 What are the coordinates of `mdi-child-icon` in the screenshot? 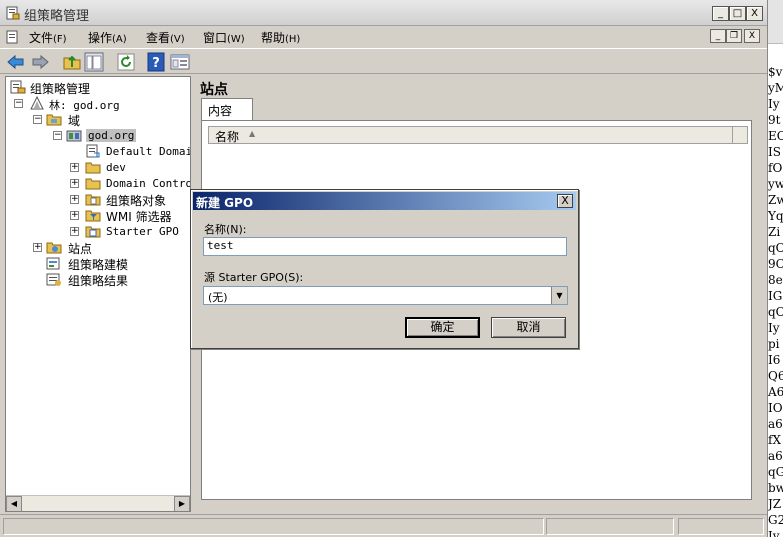 It's located at (13, 37).